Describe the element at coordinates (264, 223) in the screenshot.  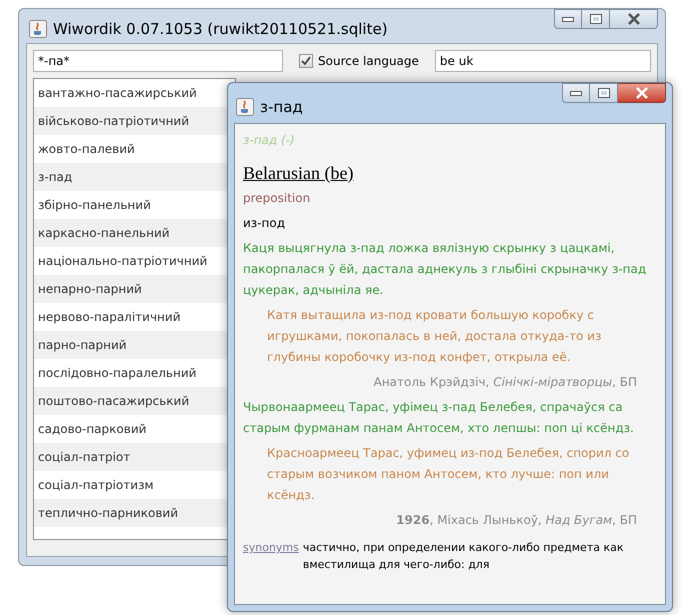
I see `translation: из-под` at that location.